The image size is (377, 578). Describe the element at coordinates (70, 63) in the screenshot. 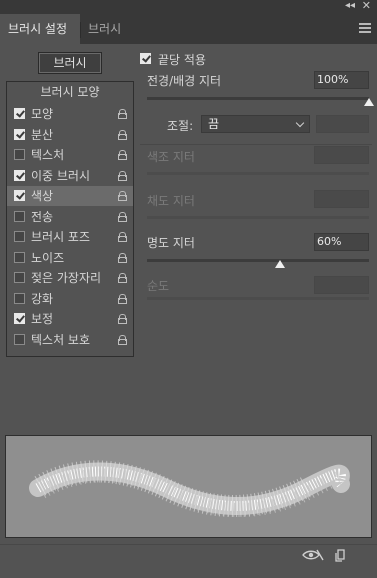

I see `brushes-button: 브러시` at that location.